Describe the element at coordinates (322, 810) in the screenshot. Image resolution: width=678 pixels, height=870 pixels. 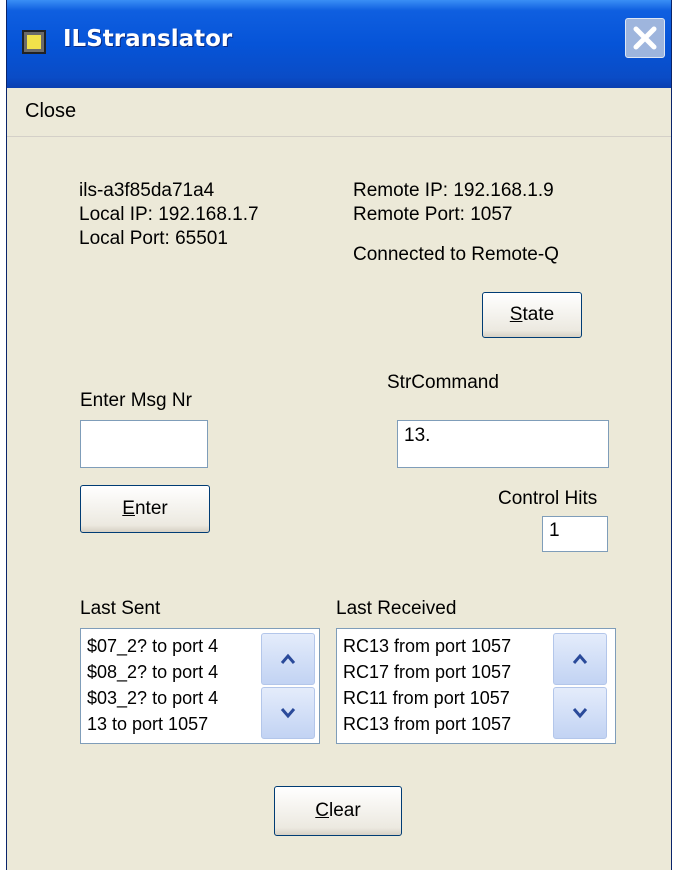
I see `clear-button-mnemonic: C` at that location.